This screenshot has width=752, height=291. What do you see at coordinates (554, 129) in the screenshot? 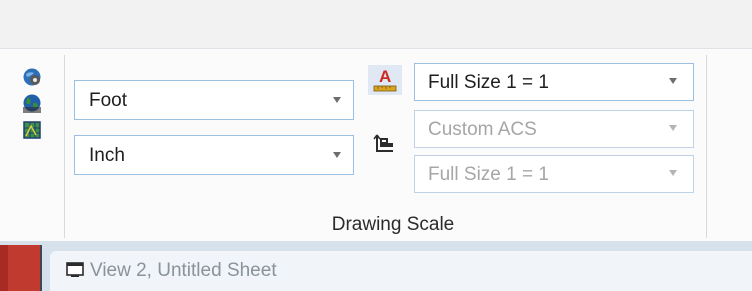
I see `acs-dropdown: Custom ACS` at bounding box center [554, 129].